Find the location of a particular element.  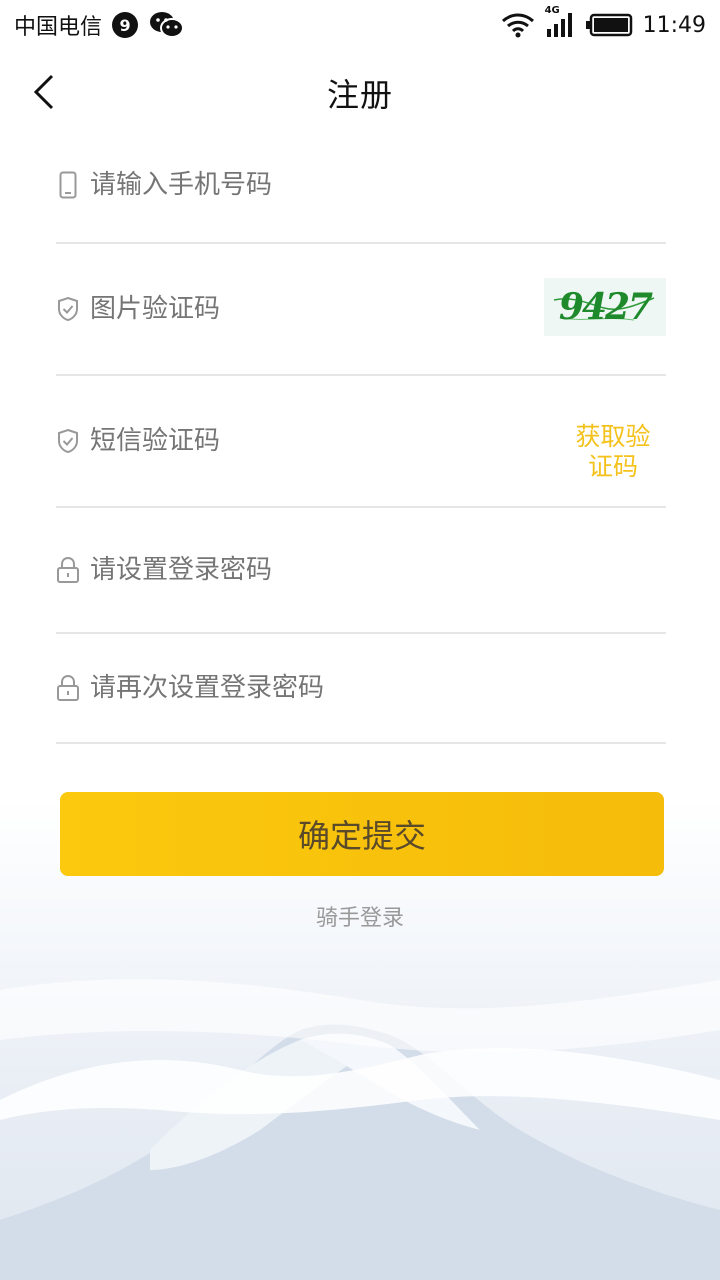

network-type: 4G is located at coordinates (552, 10).